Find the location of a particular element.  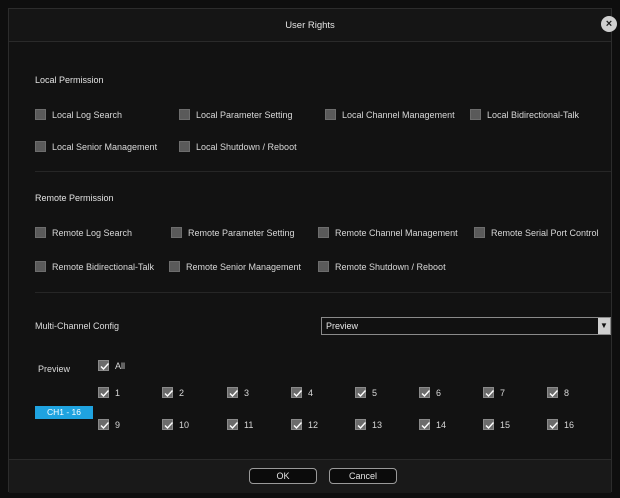

channel-label: 11 is located at coordinates (249, 424).